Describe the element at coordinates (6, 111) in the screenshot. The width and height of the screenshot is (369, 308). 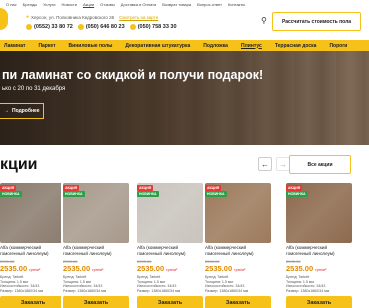
I see `arrow-right-icon: →` at that location.